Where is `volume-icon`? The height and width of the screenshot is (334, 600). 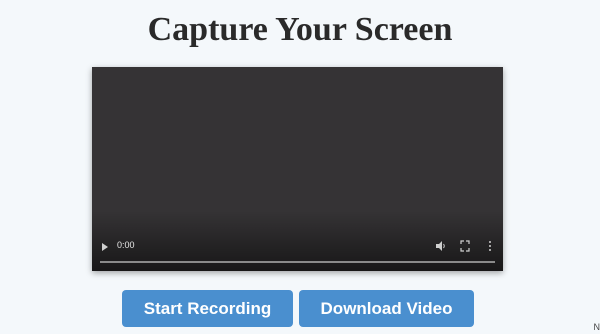
volume-icon is located at coordinates (441, 246).